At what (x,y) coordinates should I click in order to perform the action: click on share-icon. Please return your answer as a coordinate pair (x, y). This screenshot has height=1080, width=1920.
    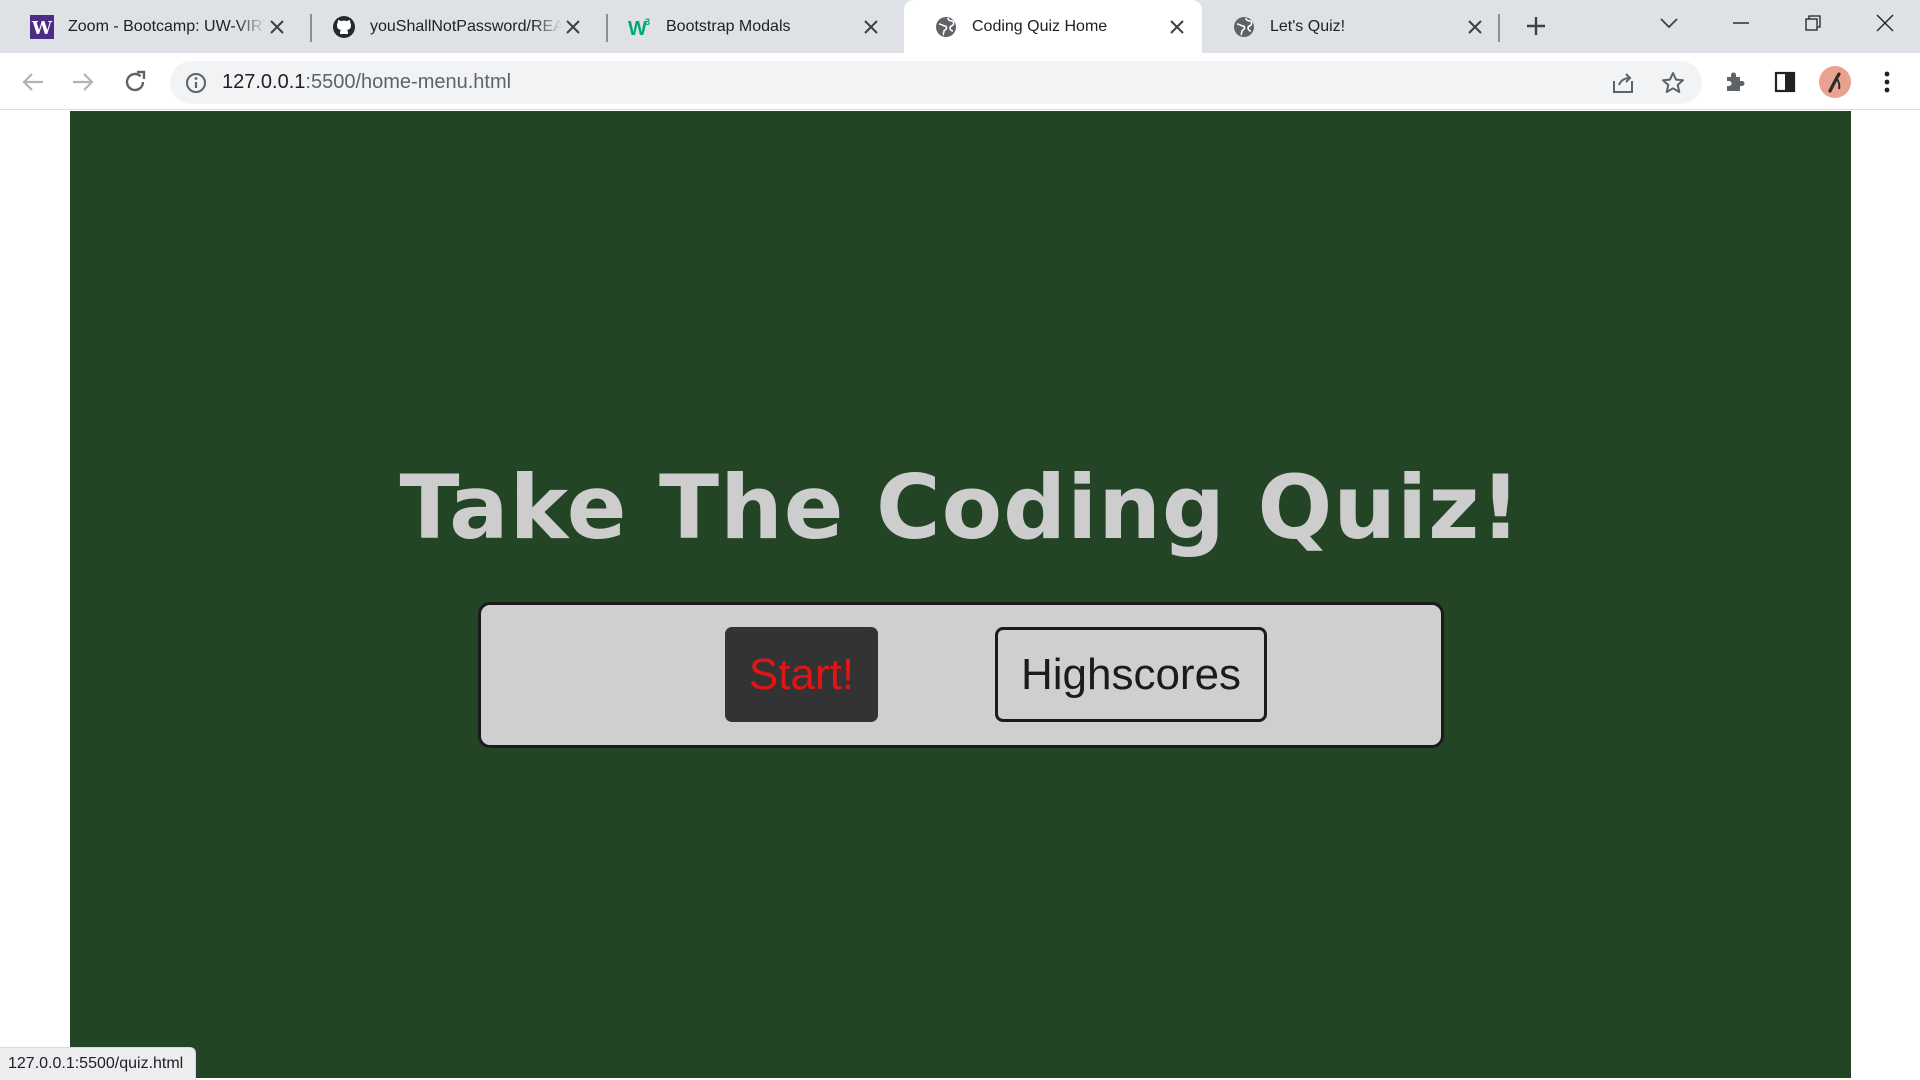
    Looking at the image, I should click on (1623, 83).